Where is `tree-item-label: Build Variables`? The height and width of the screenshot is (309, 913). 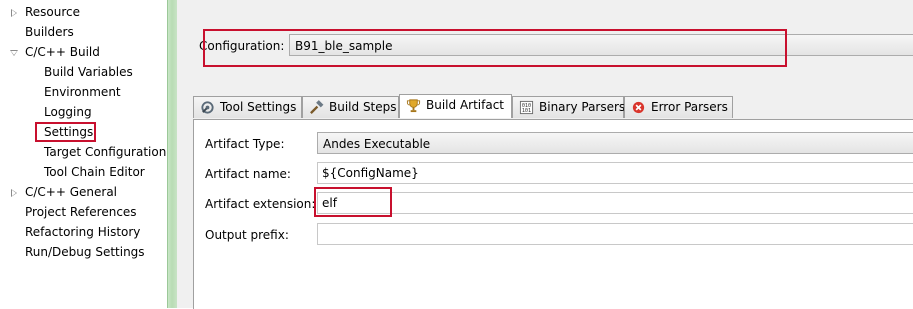 tree-item-label: Build Variables is located at coordinates (88, 72).